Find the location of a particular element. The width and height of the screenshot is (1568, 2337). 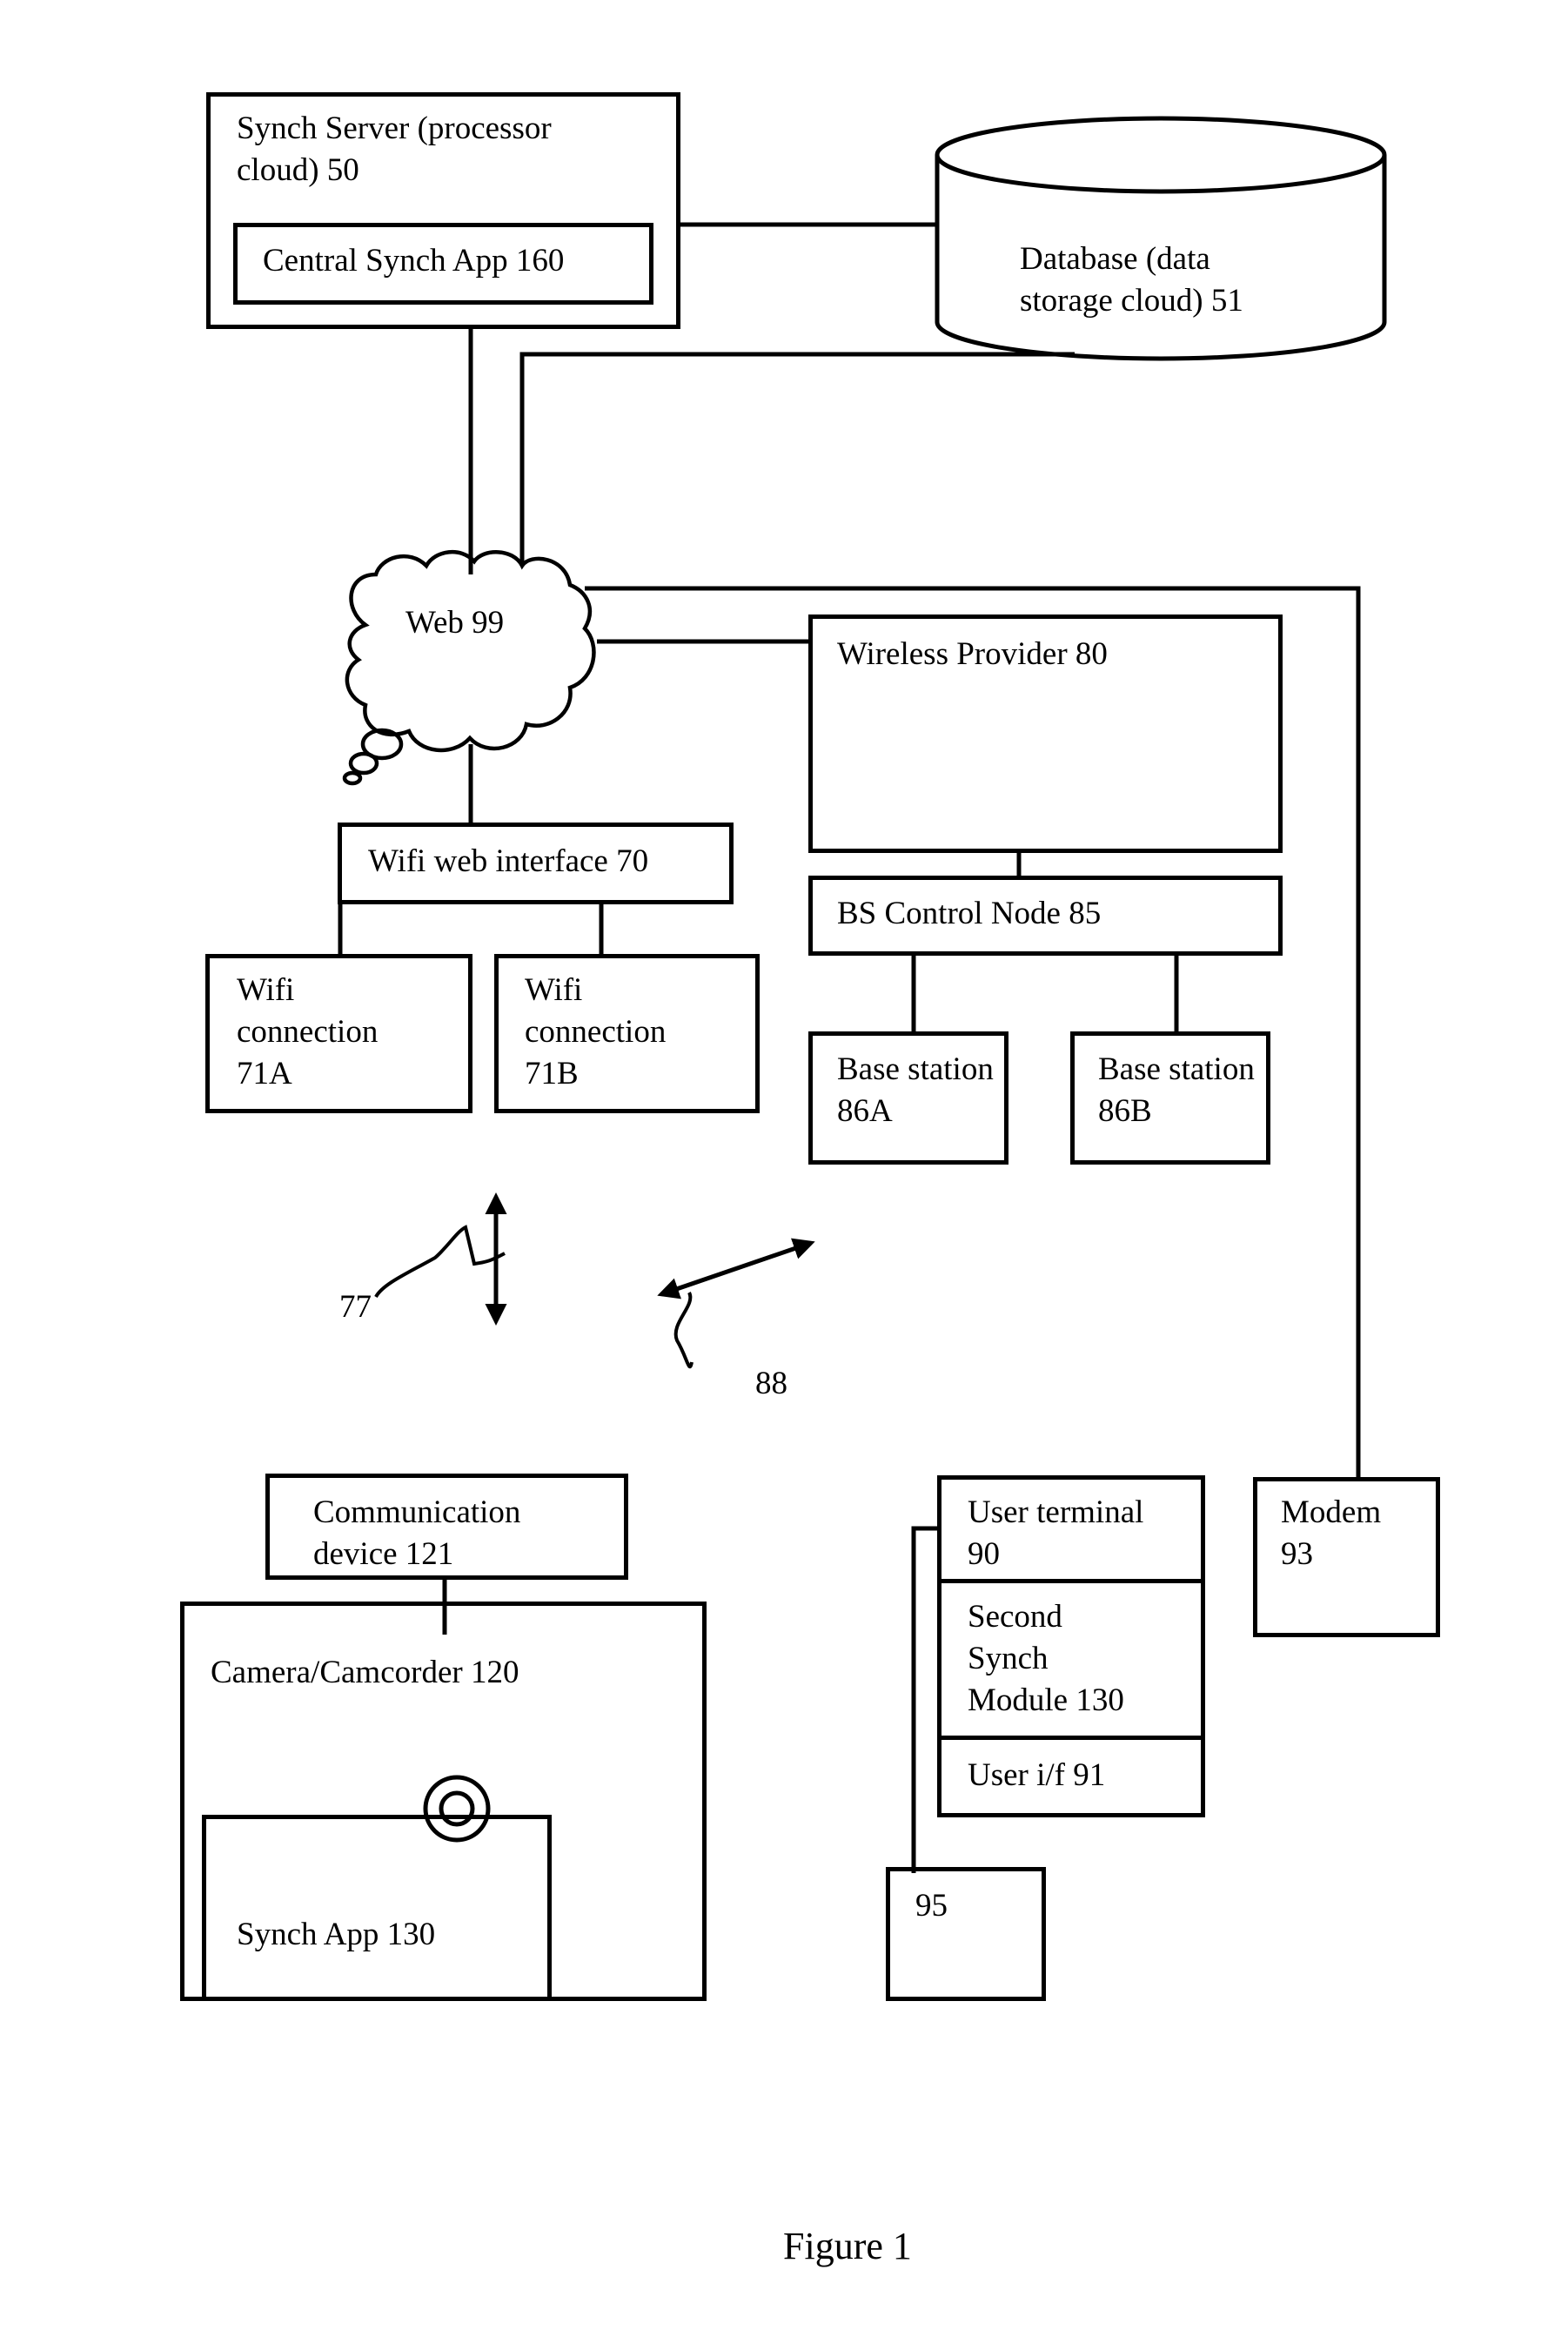

base-station-86a-label: Base station 86A is located at coordinates (916, 1090).